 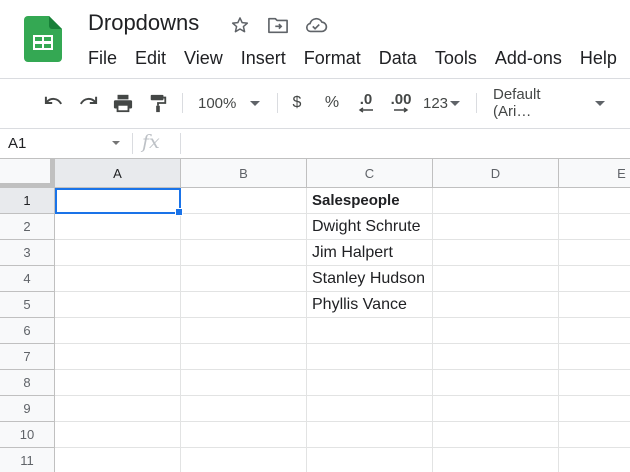 What do you see at coordinates (594, 435) in the screenshot?
I see `cell-e10` at bounding box center [594, 435].